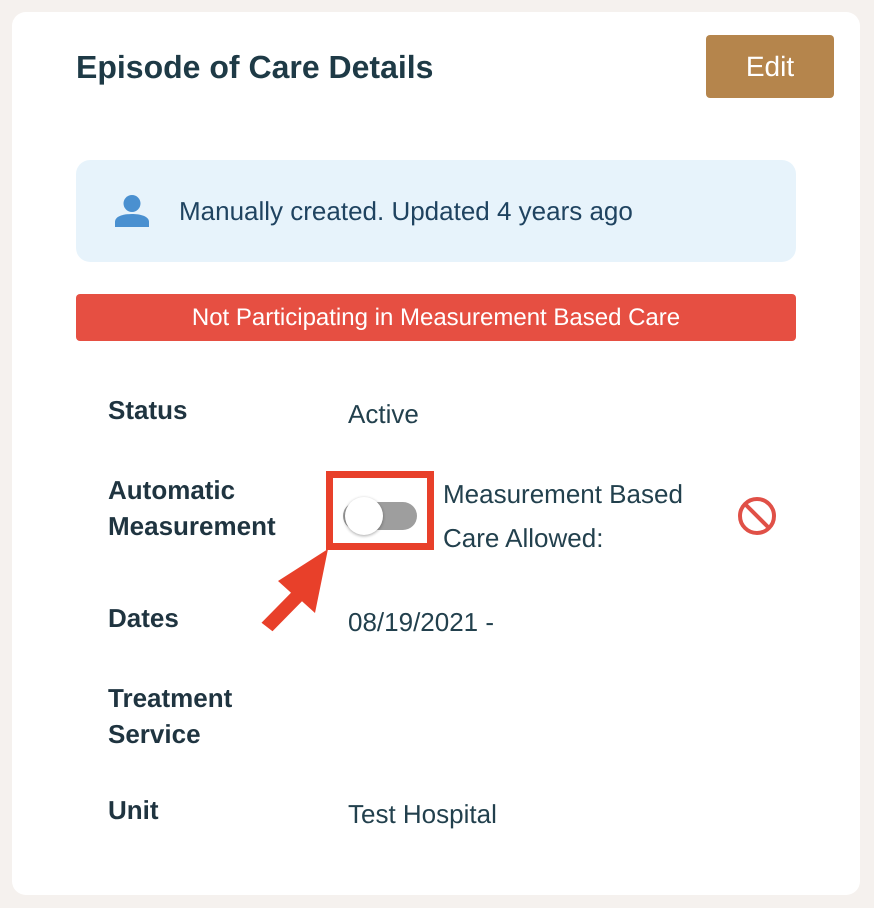  Describe the element at coordinates (380, 516) in the screenshot. I see `toggle-switch` at that location.